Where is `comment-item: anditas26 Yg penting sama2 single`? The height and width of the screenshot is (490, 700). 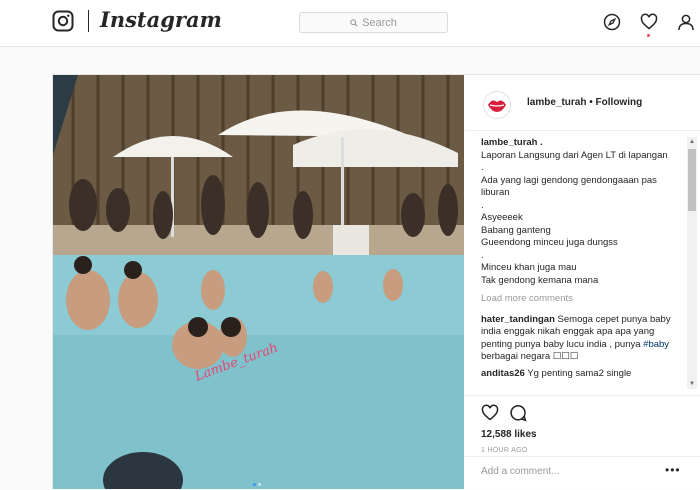 comment-item: anditas26 Yg penting sama2 single is located at coordinates (581, 374).